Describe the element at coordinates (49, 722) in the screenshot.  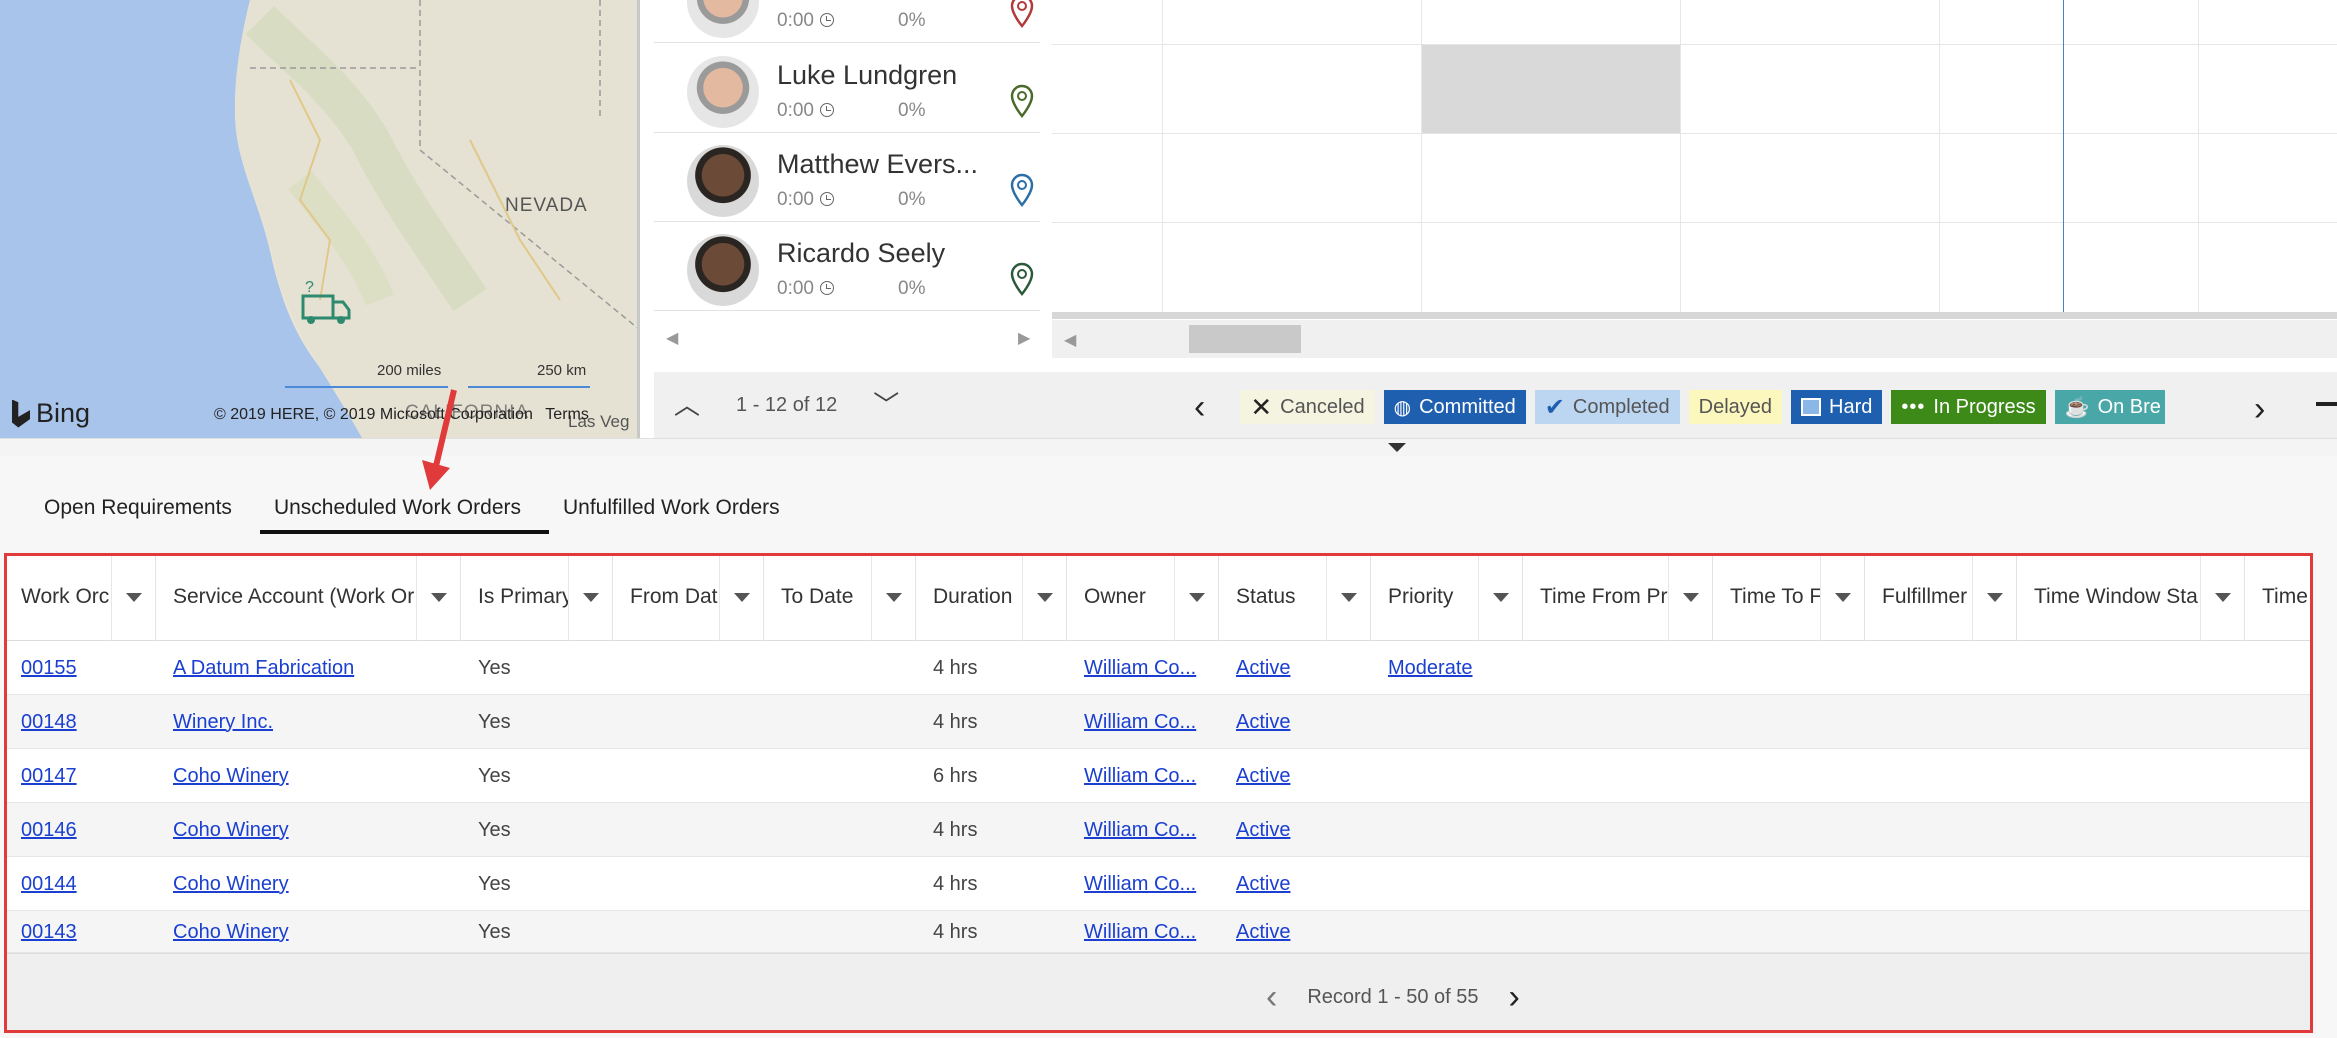
I see `work-order-link: 00148` at that location.